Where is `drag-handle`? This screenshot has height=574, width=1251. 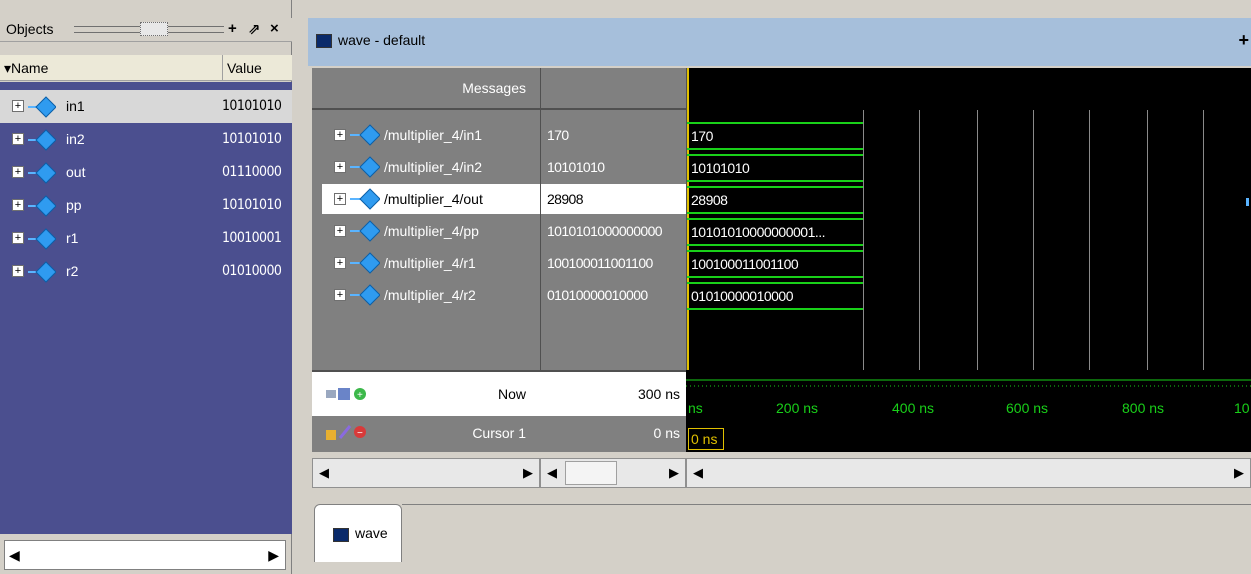 drag-handle is located at coordinates (154, 29).